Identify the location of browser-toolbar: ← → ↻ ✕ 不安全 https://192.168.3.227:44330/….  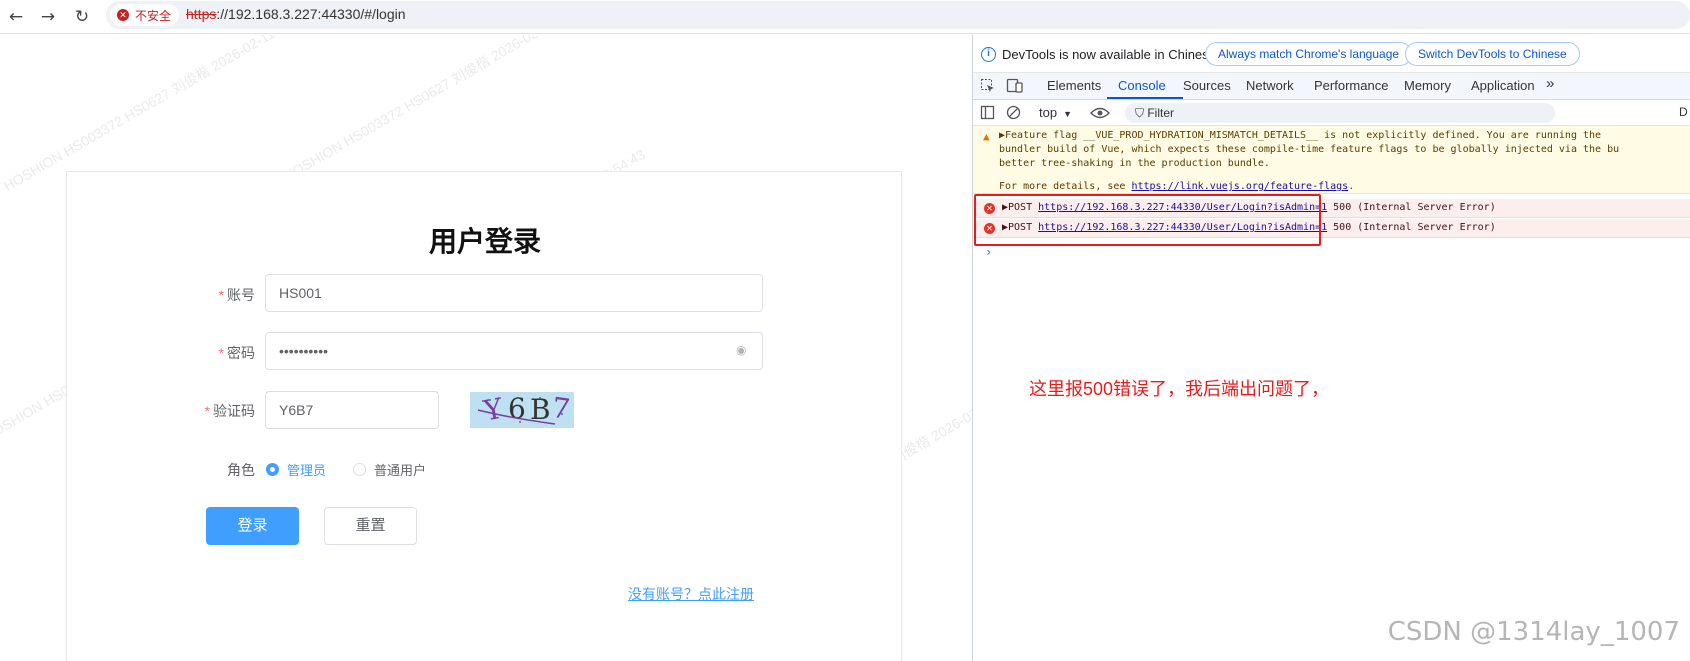
(845, 17).